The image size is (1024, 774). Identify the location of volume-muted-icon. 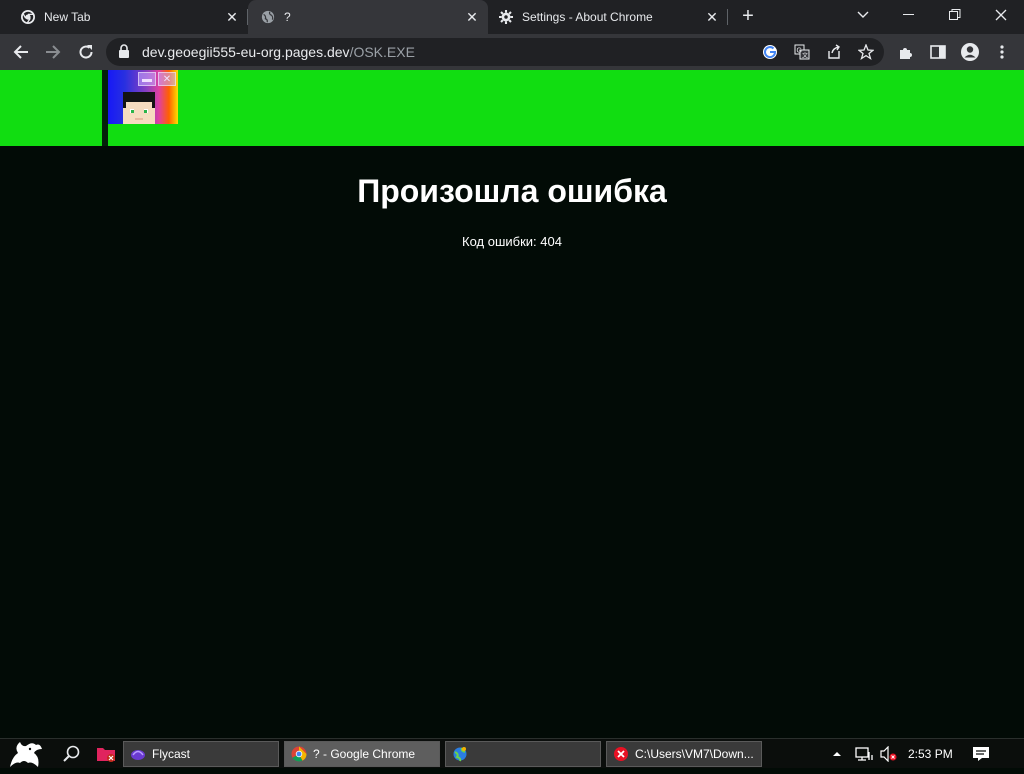
(889, 754).